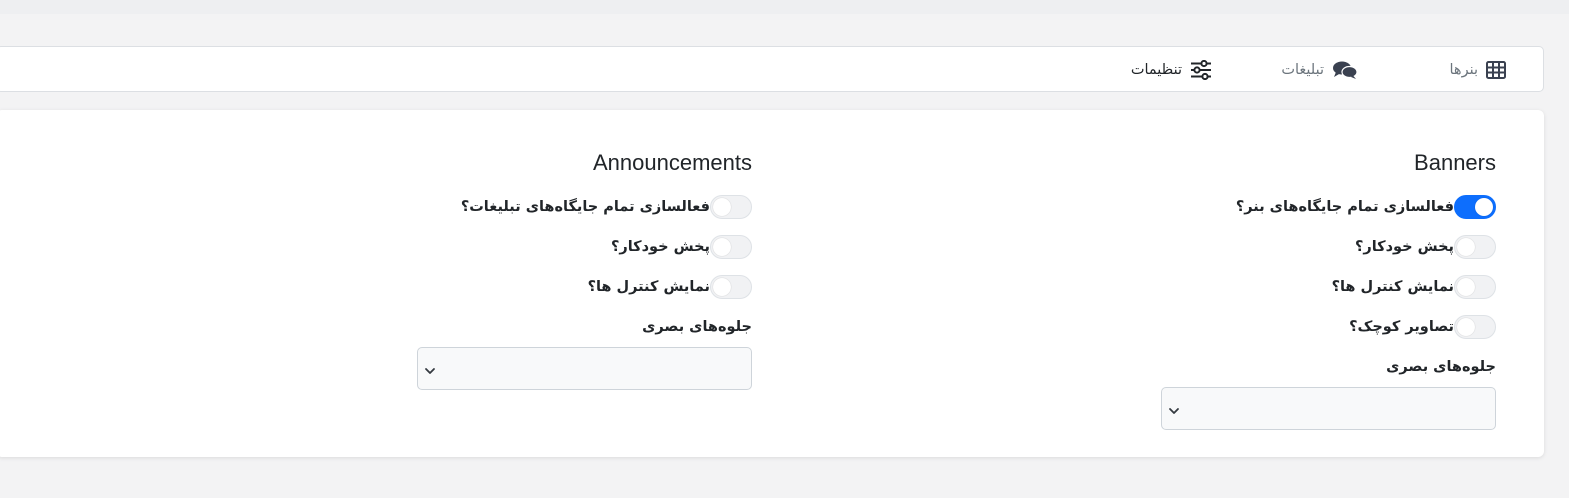 The width and height of the screenshot is (1569, 498). I want to click on banners-thumbnails-label: تصاویر کوچک؟, so click(1401, 327).